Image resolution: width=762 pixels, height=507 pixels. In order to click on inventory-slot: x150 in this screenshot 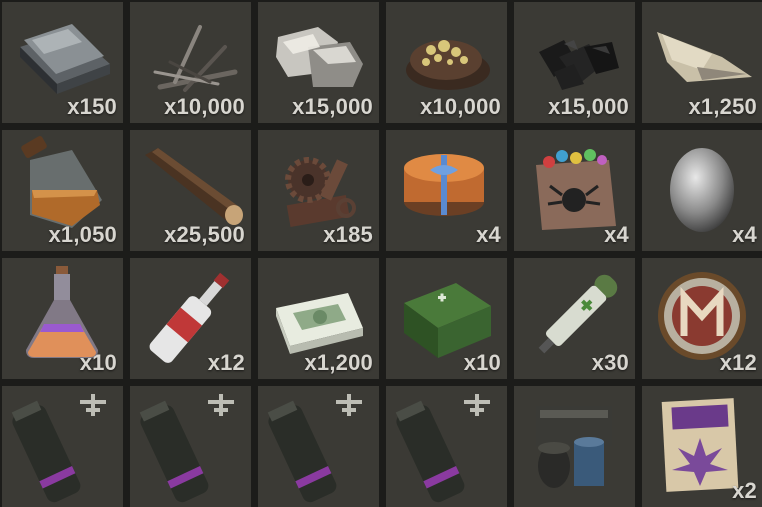, I will do `click(62, 62)`.